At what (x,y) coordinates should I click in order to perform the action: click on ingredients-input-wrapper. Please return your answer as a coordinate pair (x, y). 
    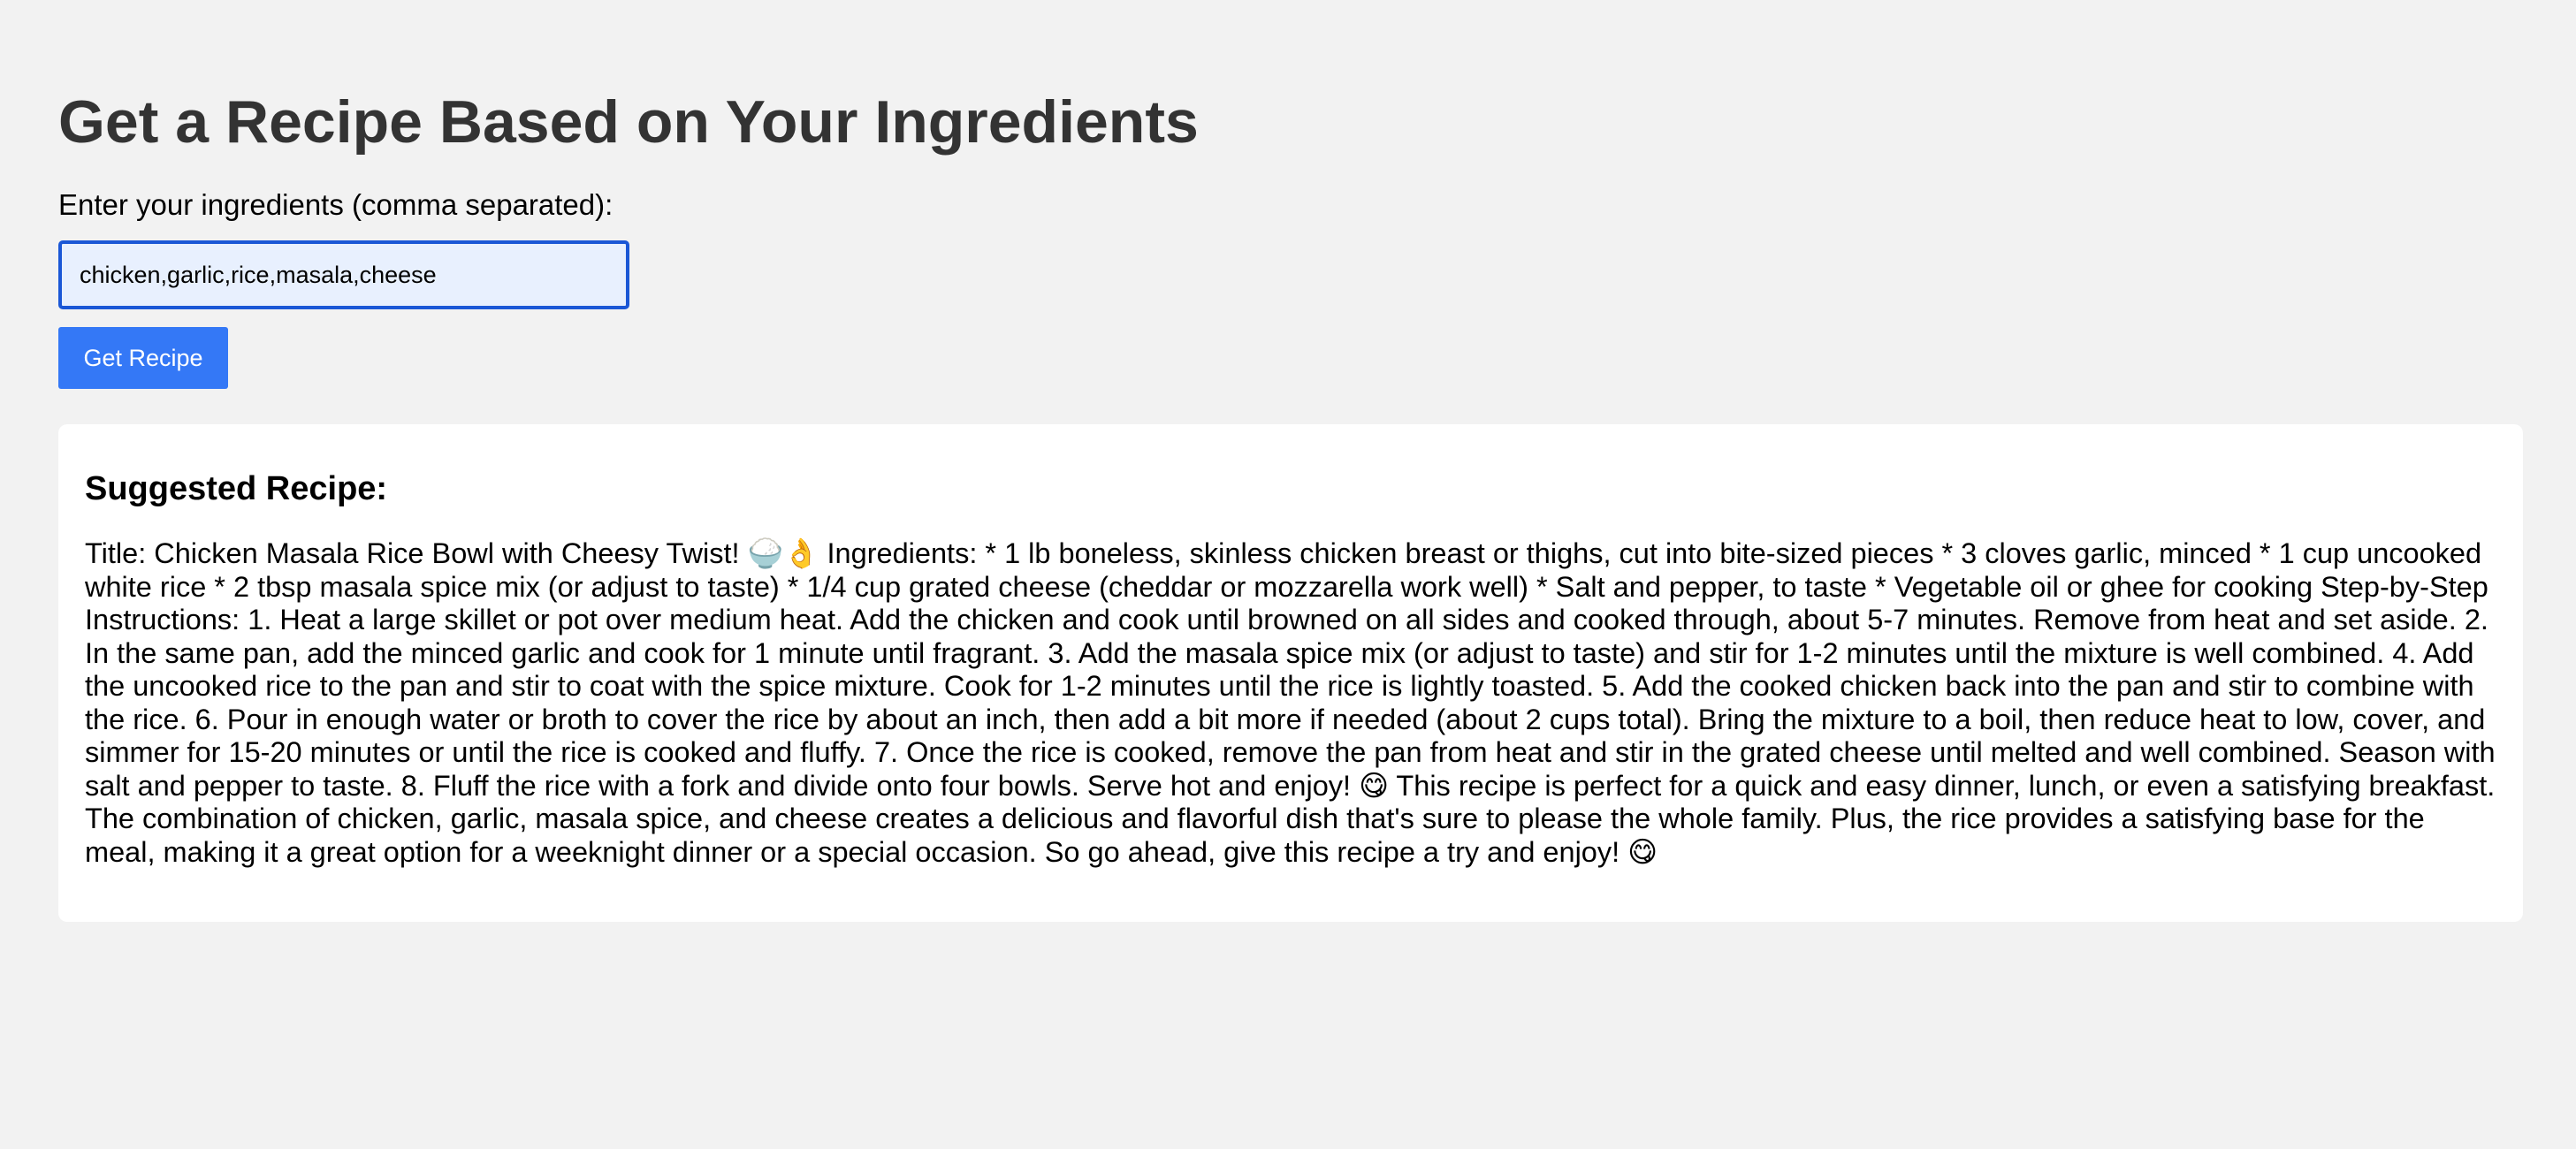
    Looking at the image, I should click on (1288, 274).